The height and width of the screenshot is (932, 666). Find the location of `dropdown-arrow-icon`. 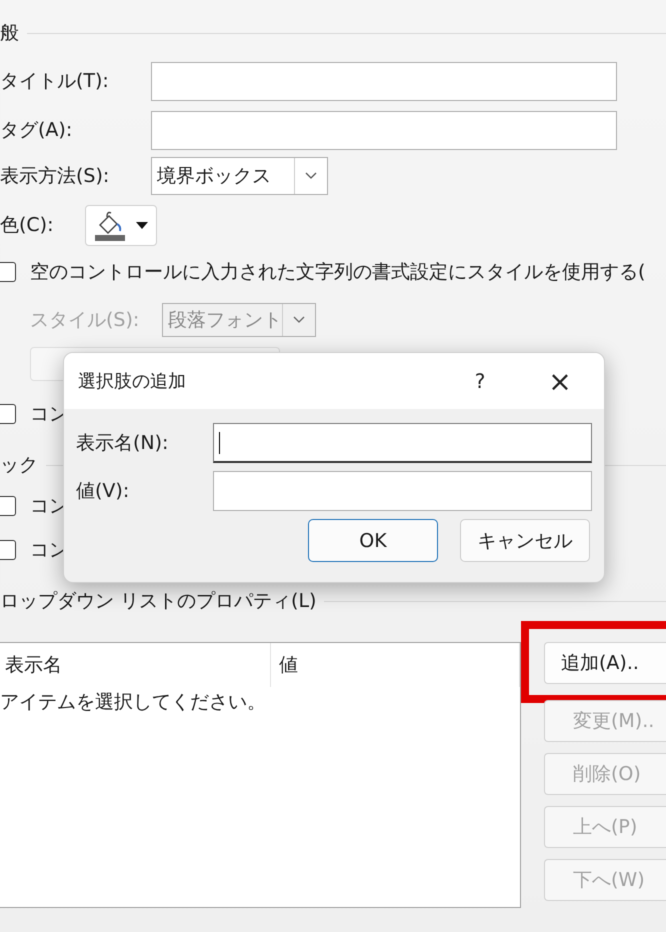

dropdown-arrow-icon is located at coordinates (142, 225).